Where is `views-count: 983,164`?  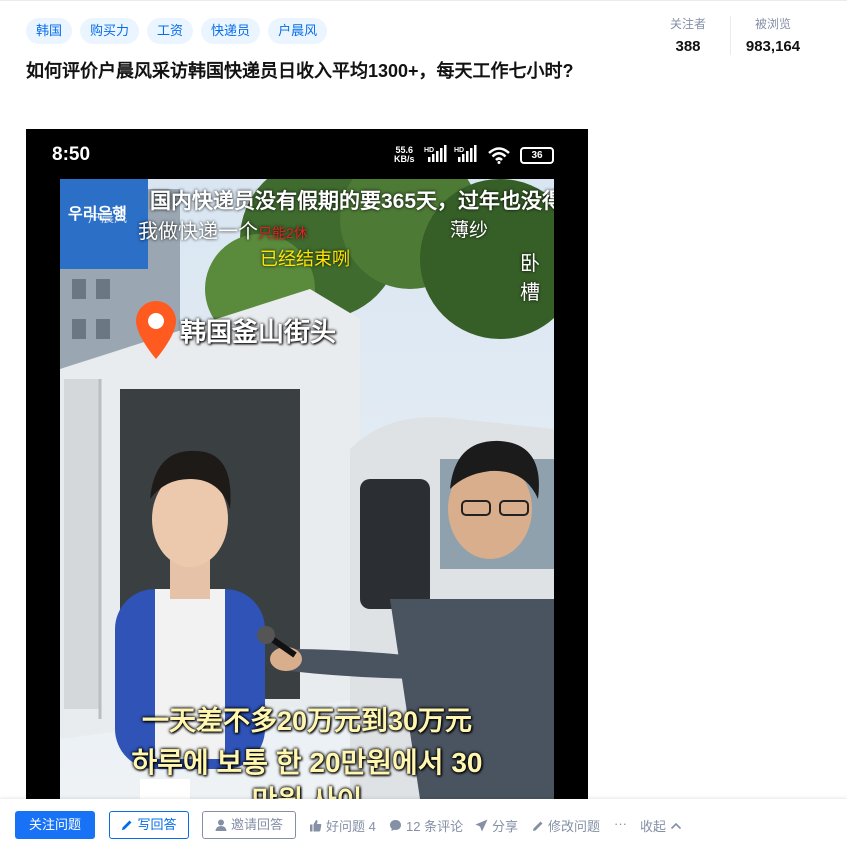
views-count: 983,164 is located at coordinates (773, 46).